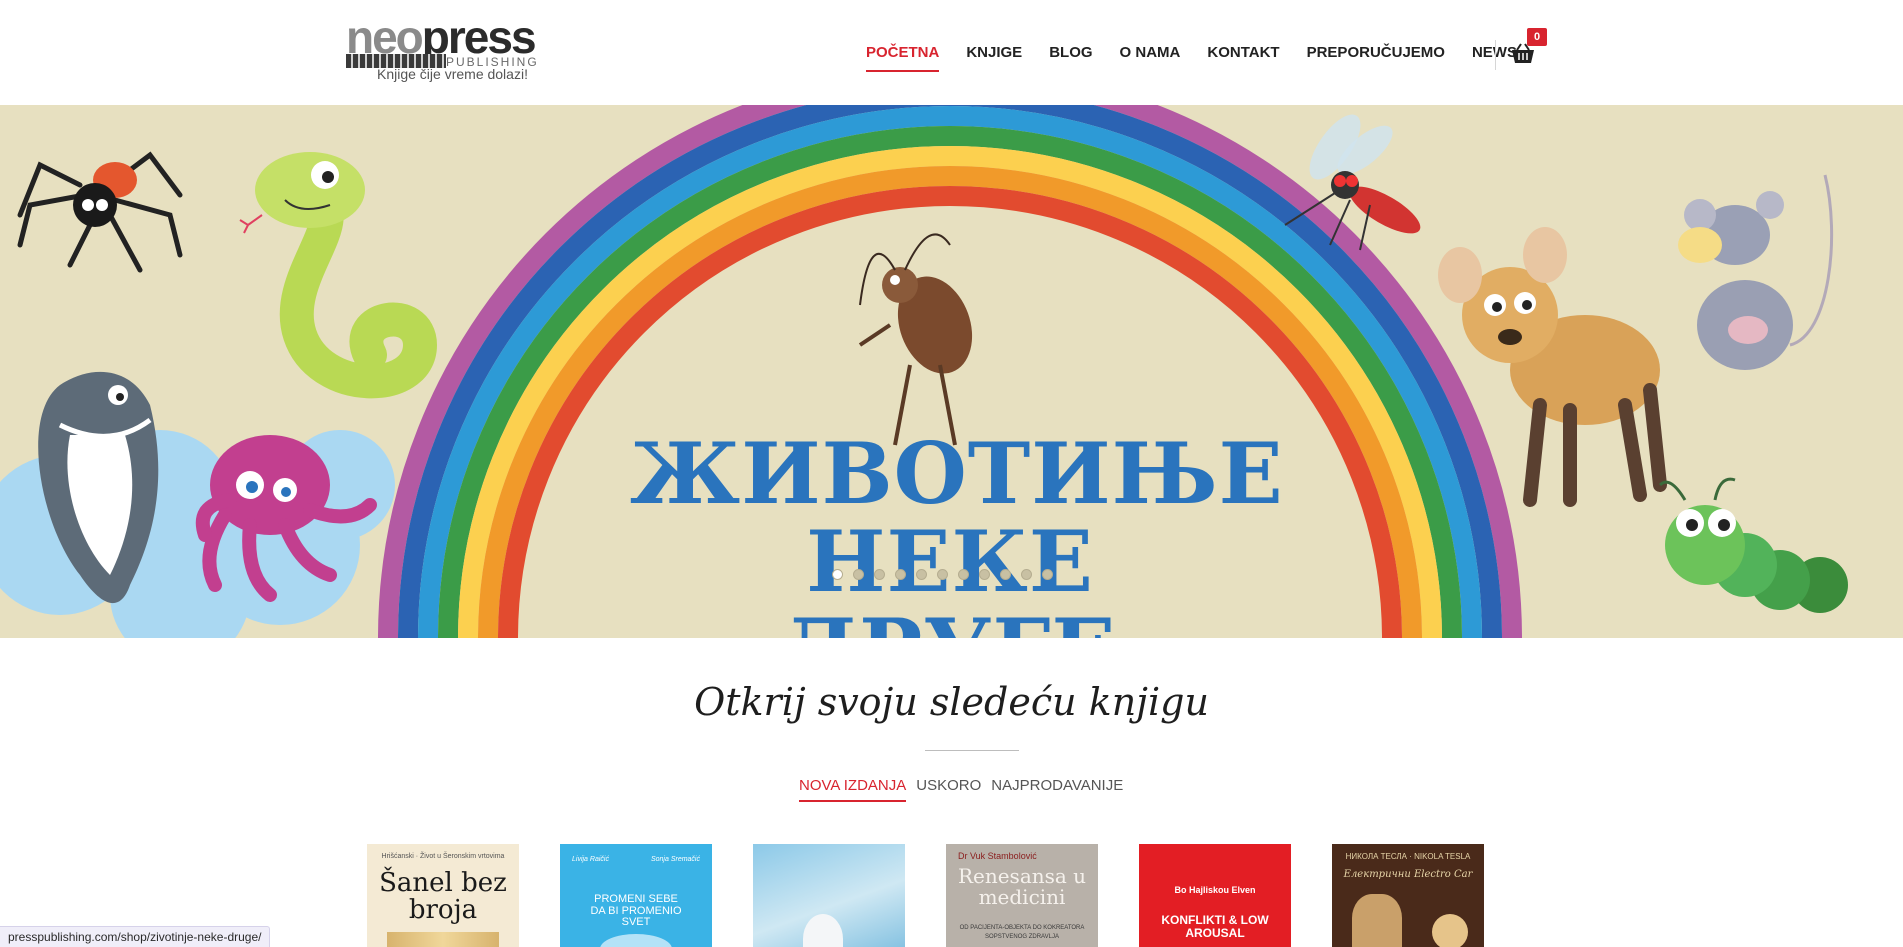 The width and height of the screenshot is (1903, 947). What do you see at coordinates (829, 895) in the screenshot?
I see `book-card-globe` at bounding box center [829, 895].